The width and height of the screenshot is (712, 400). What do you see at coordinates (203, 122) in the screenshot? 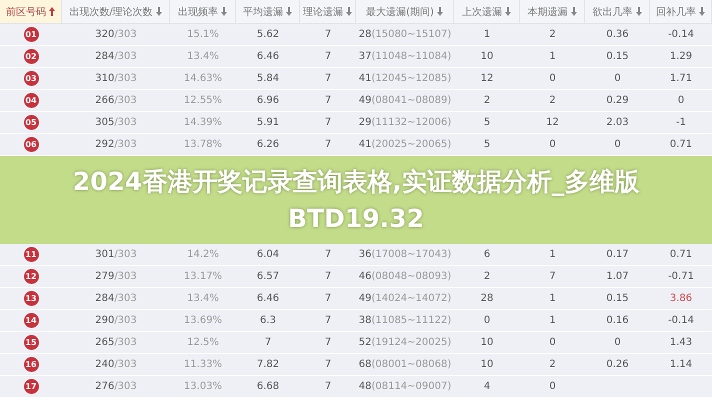
I see `table-cell-text: 14.39%` at bounding box center [203, 122].